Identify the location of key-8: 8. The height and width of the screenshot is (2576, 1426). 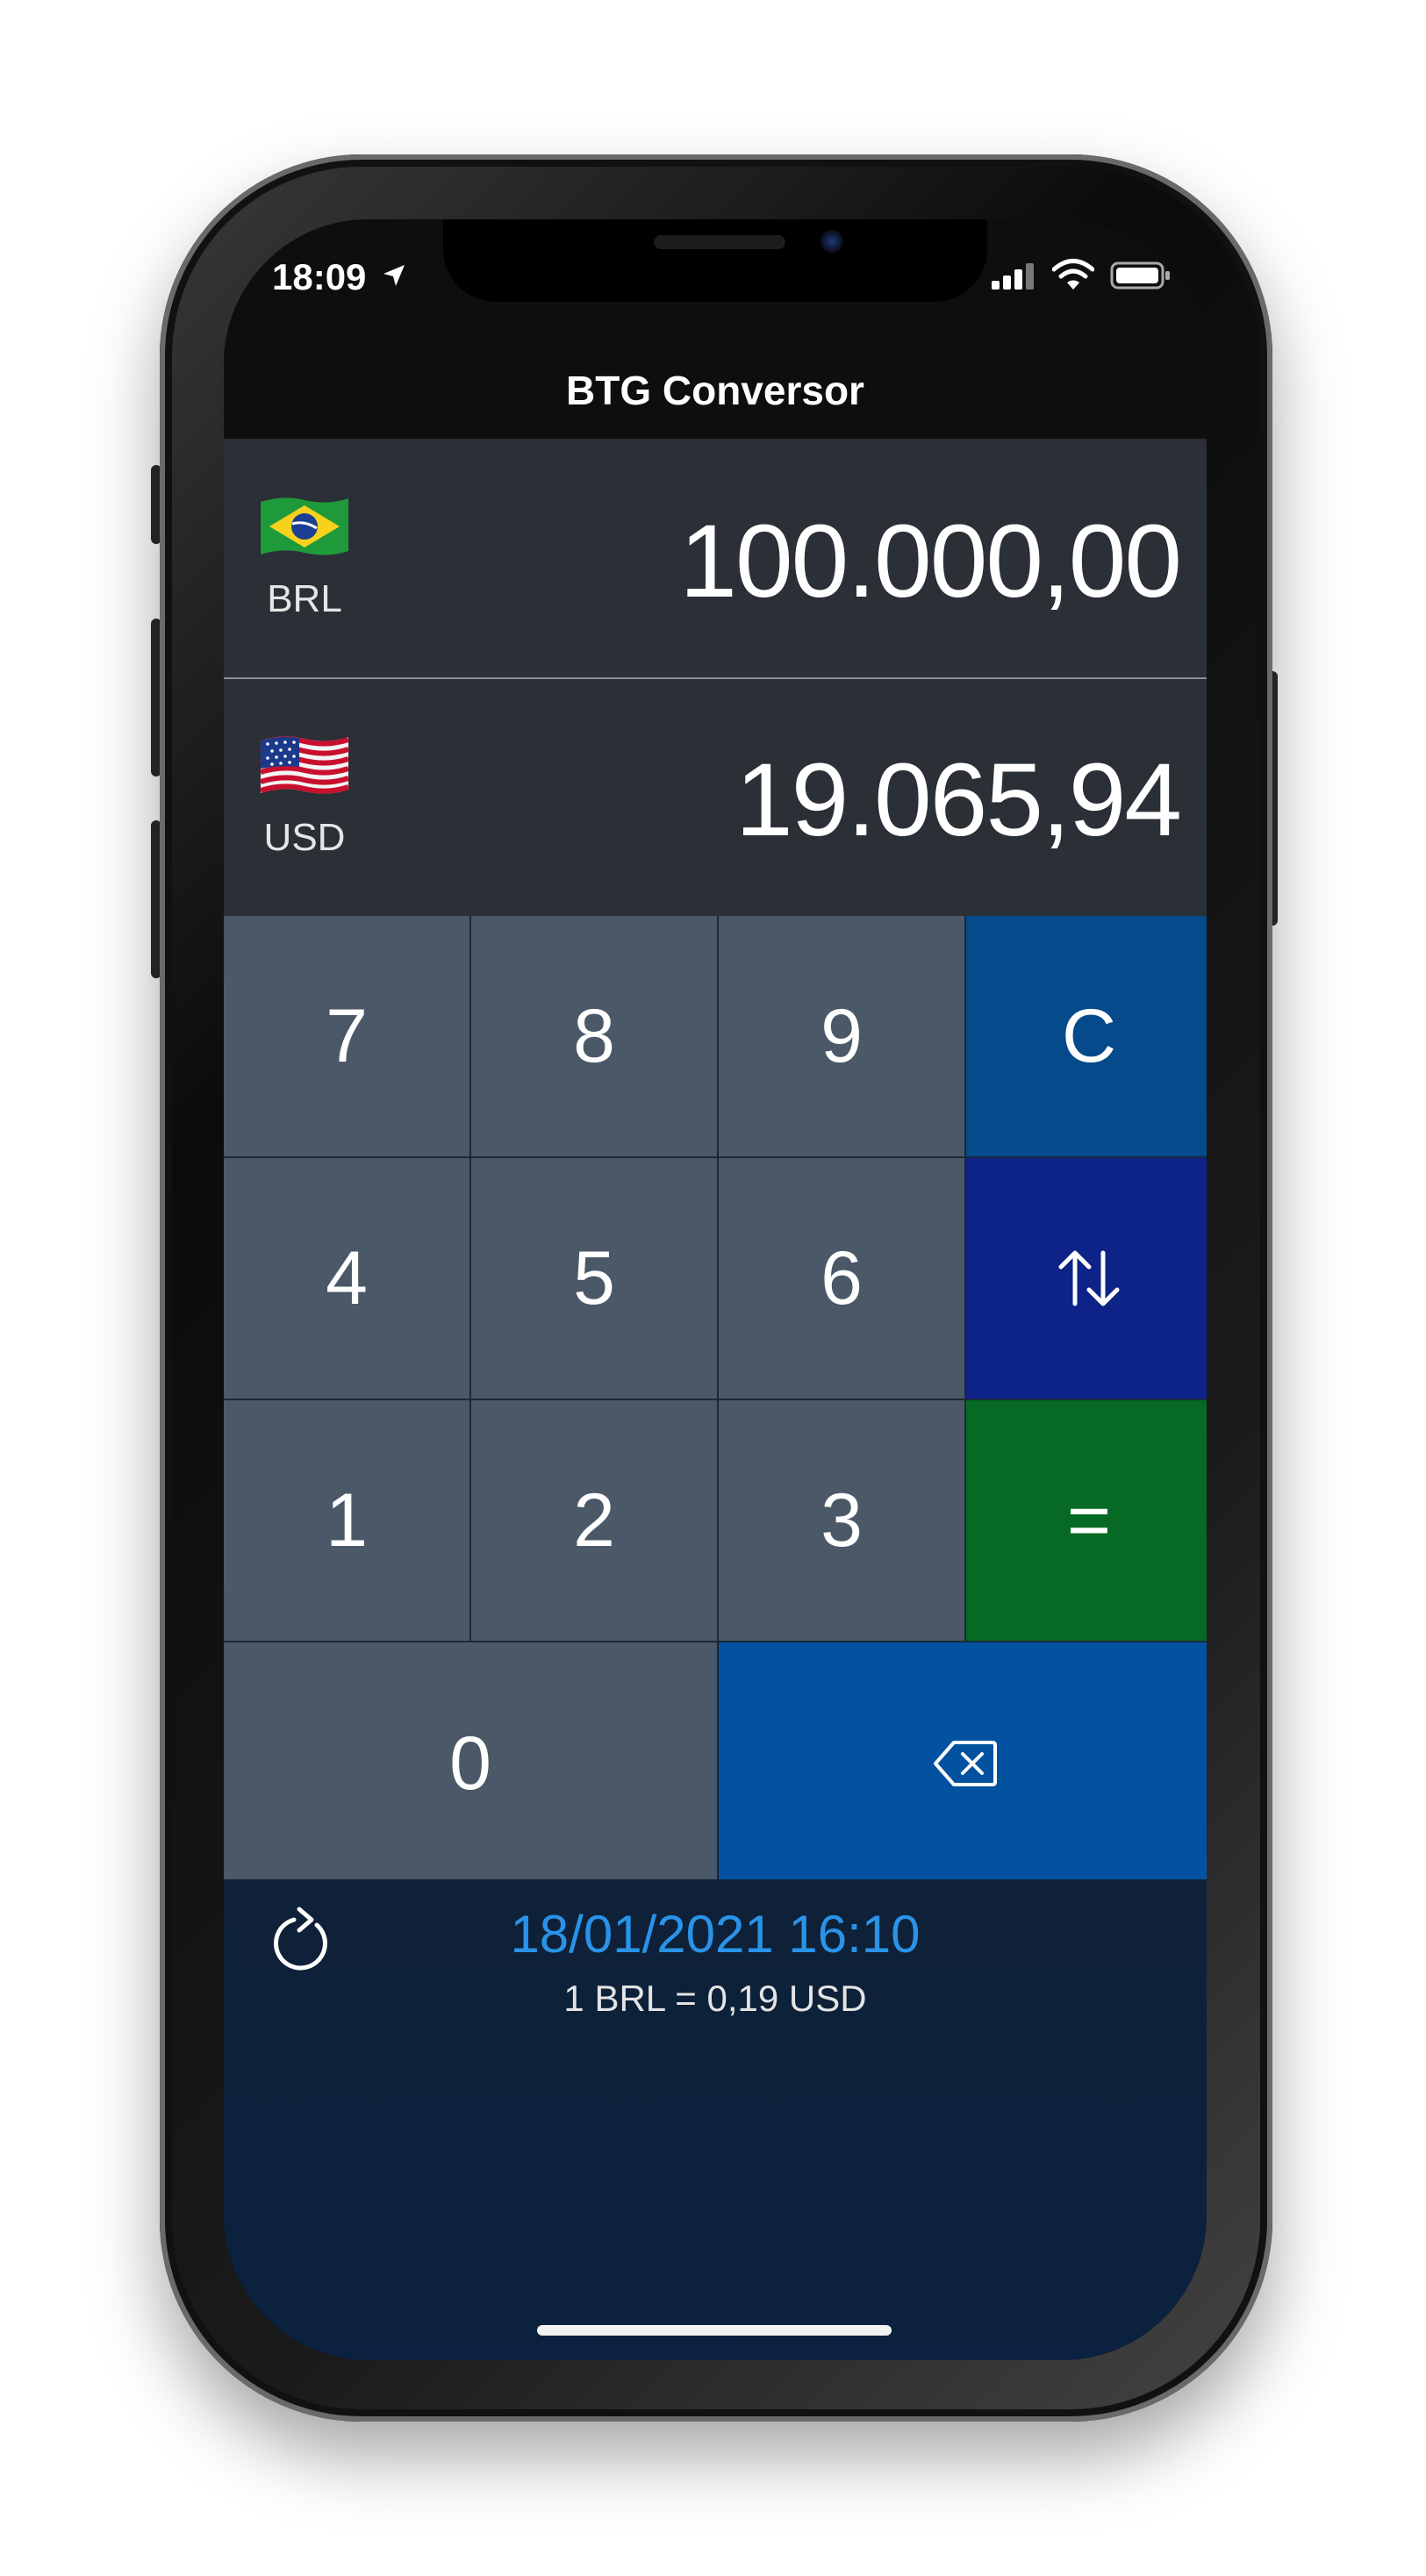
(594, 1036).